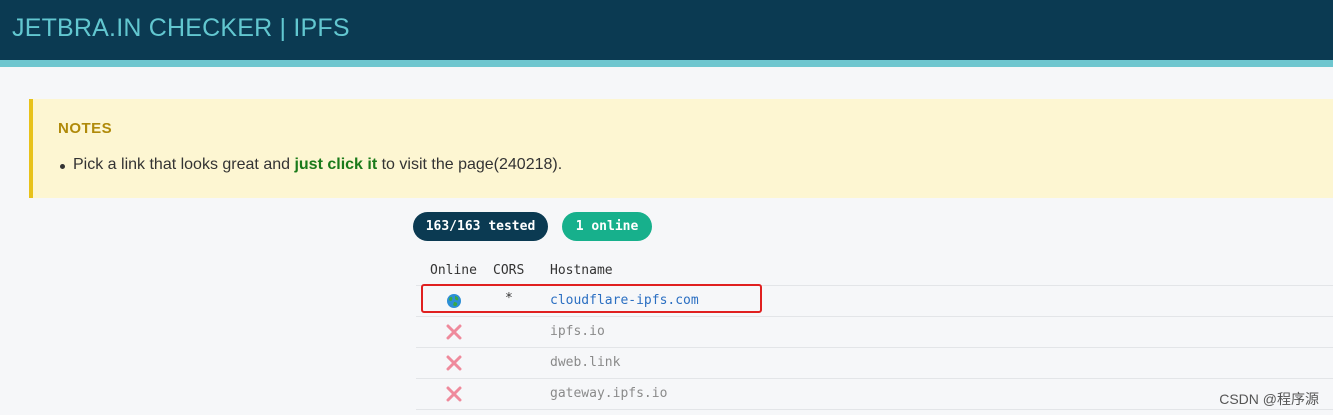 The image size is (1333, 415). Describe the element at coordinates (509, 270) in the screenshot. I see `column-header-cors: CORS` at that location.